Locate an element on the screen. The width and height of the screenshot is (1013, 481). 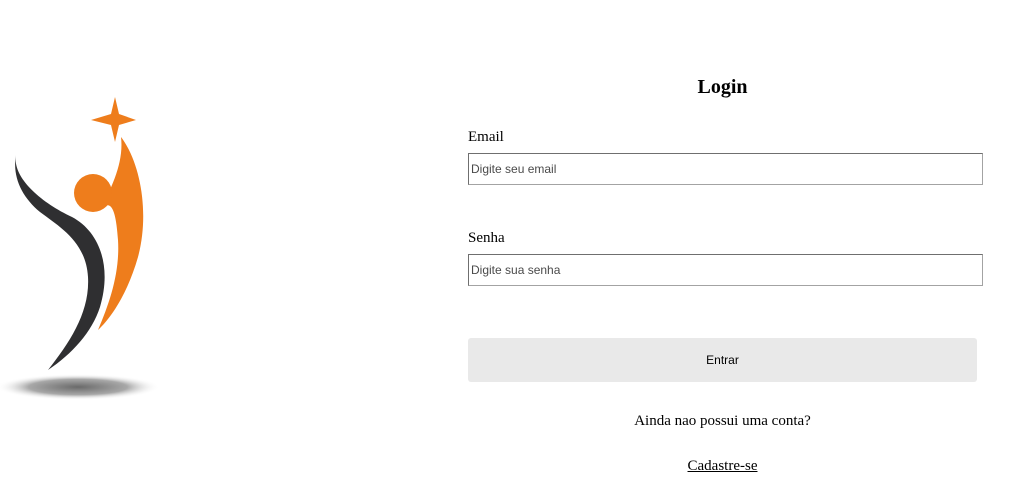
logo-head is located at coordinates (93, 193).